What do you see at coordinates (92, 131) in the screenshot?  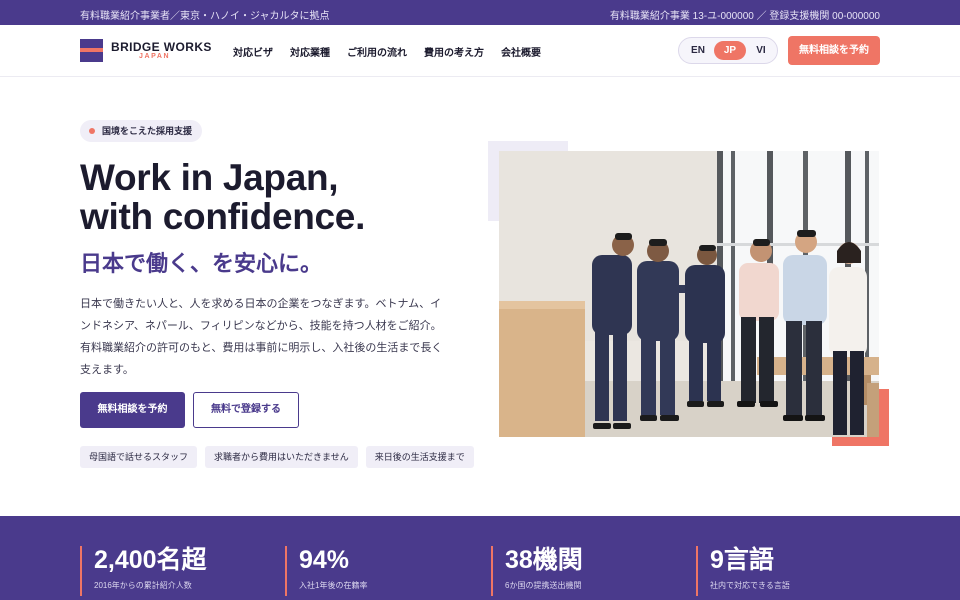 I see `tag-dot-icon` at bounding box center [92, 131].